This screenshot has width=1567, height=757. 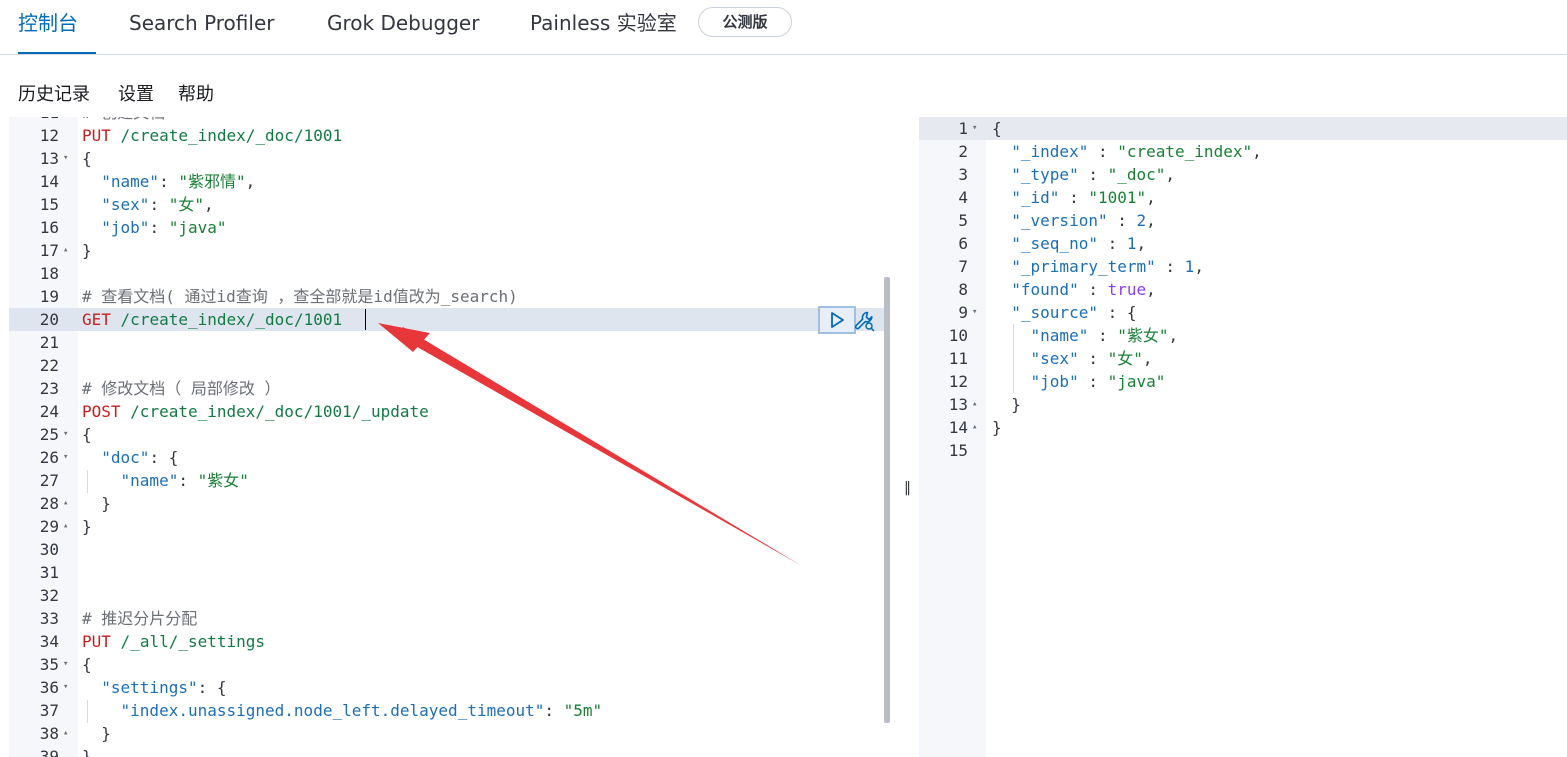 I want to click on code-line: "_primary_term" : 1,, so click(x=1107, y=266).